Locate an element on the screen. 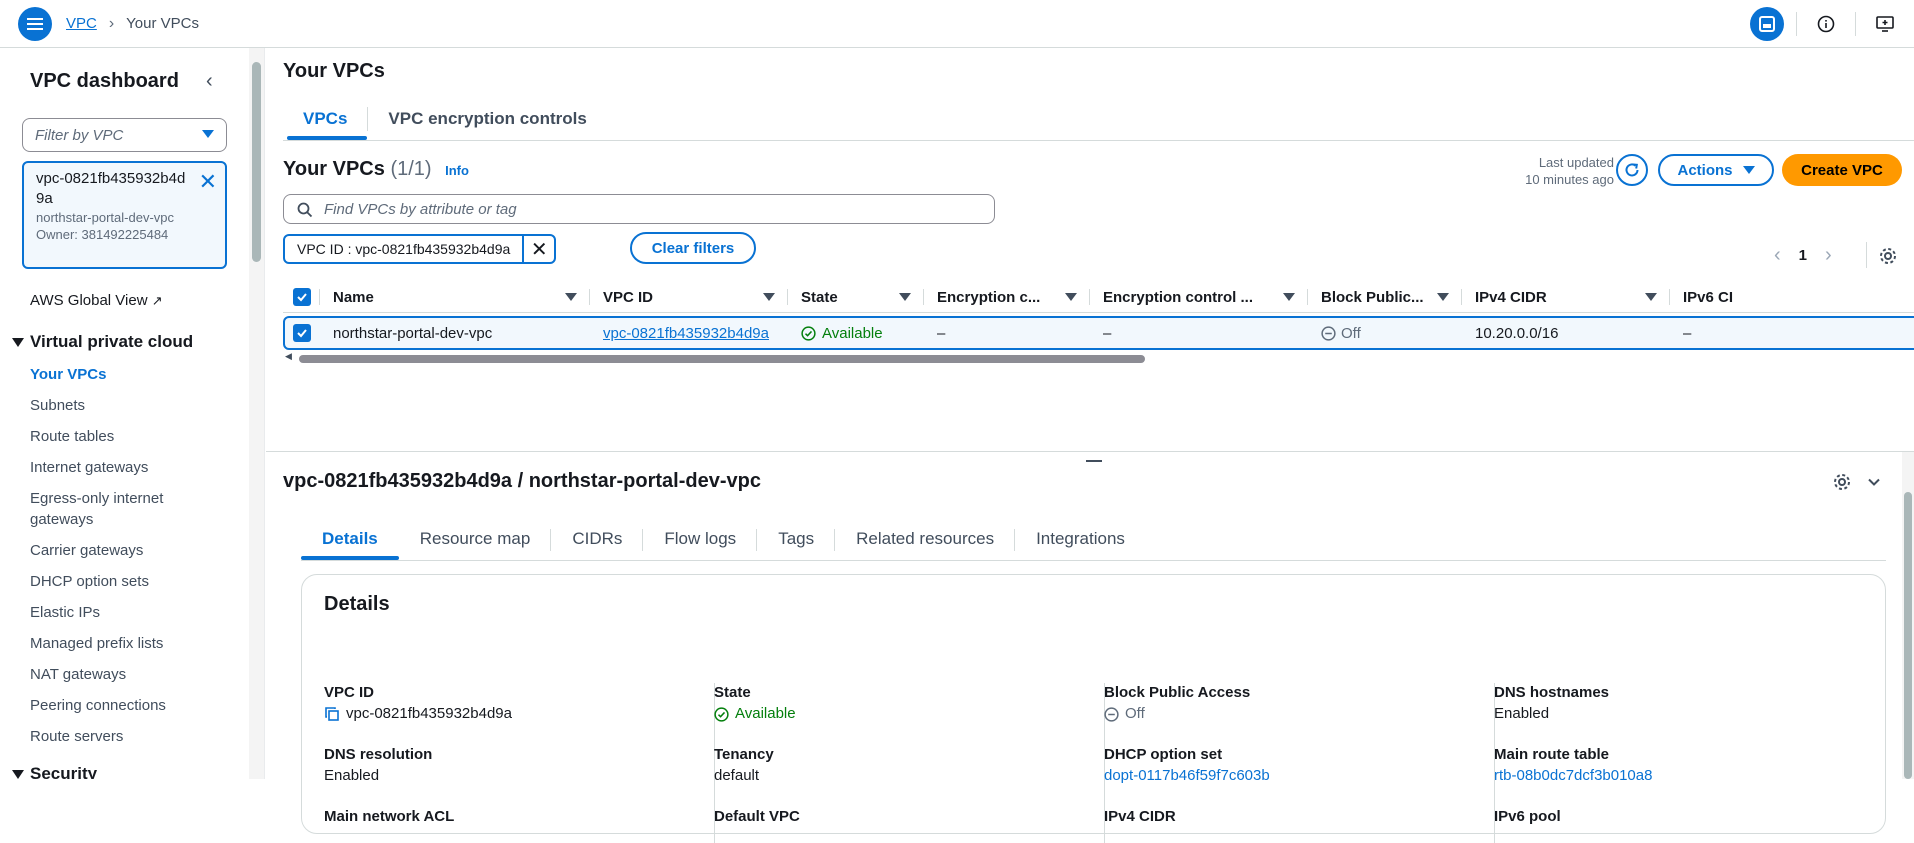 This screenshot has width=1914, height=843. sidebar-item-your-vpcs: Your VPCs is located at coordinates (125, 374).